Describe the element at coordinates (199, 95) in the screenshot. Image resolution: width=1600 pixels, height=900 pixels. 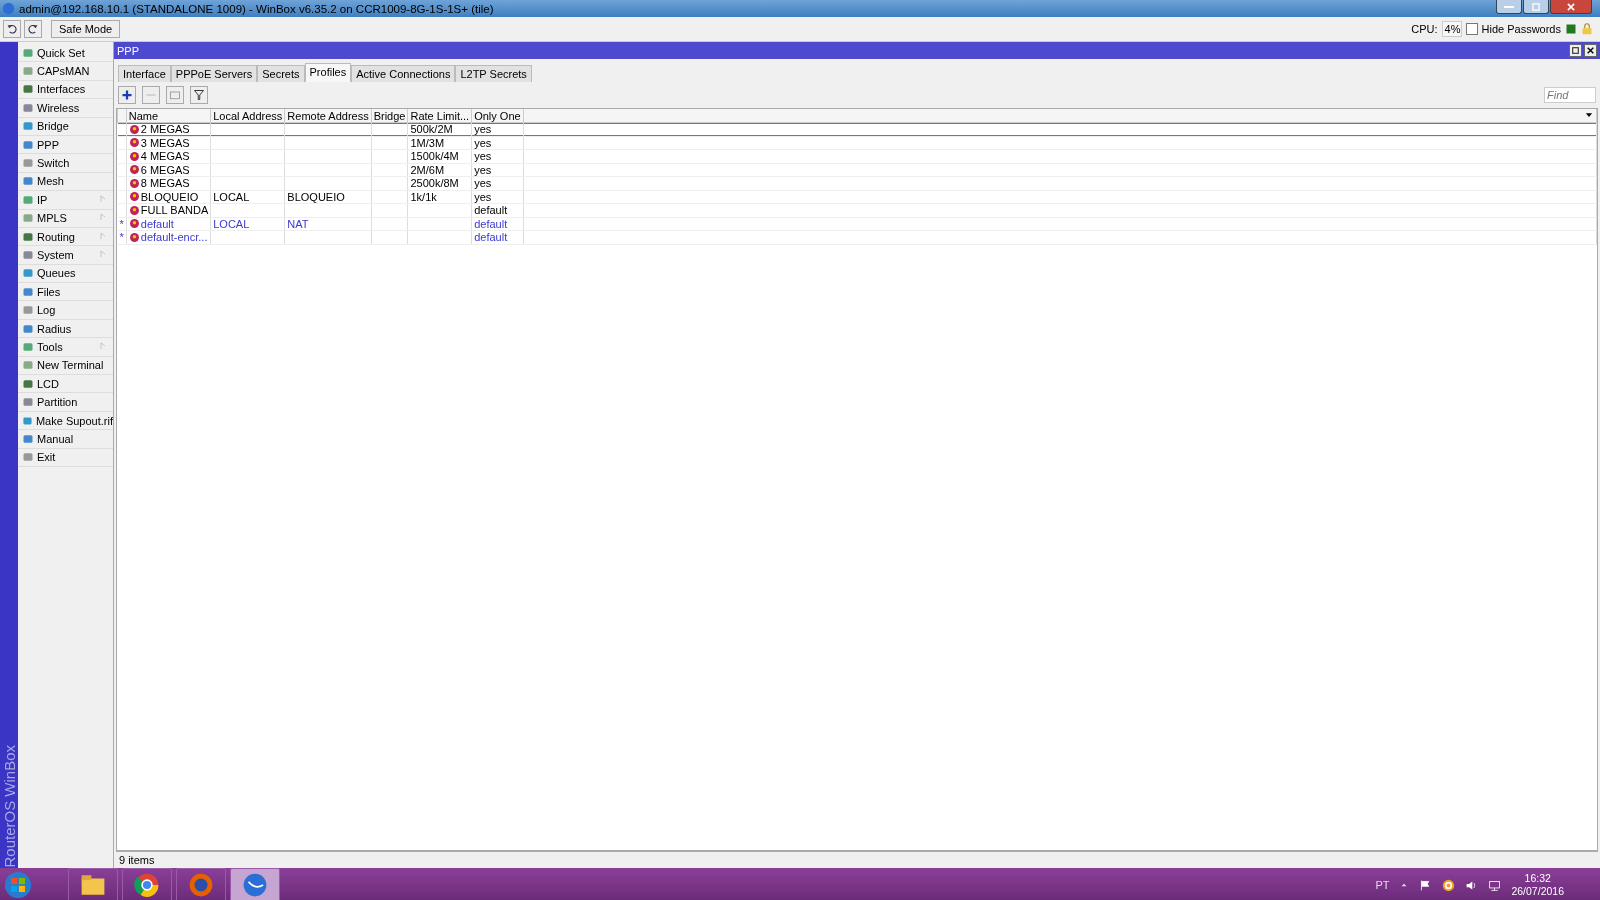
I see `filter-button` at that location.